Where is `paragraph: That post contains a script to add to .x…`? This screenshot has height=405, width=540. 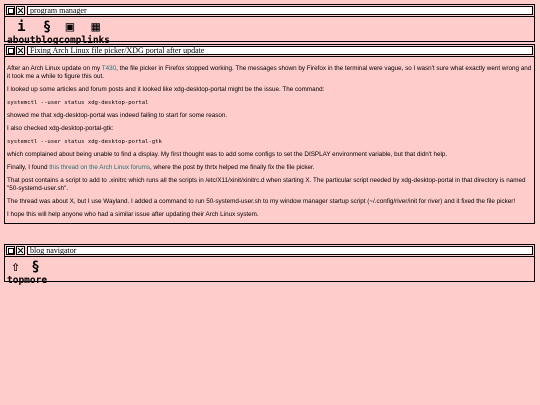 paragraph: That post contains a script to add to .x… is located at coordinates (266, 184).